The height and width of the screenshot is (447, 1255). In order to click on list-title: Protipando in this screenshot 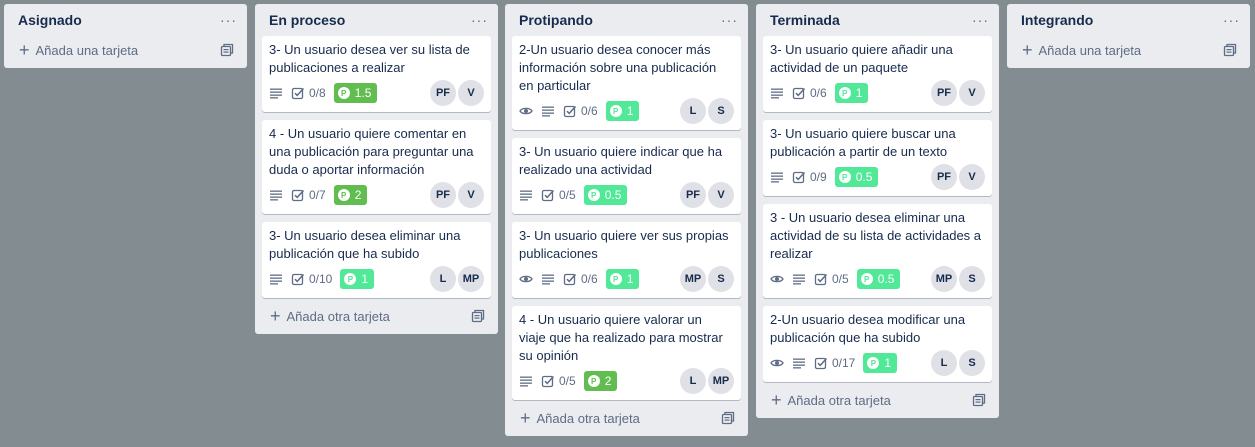, I will do `click(556, 20)`.